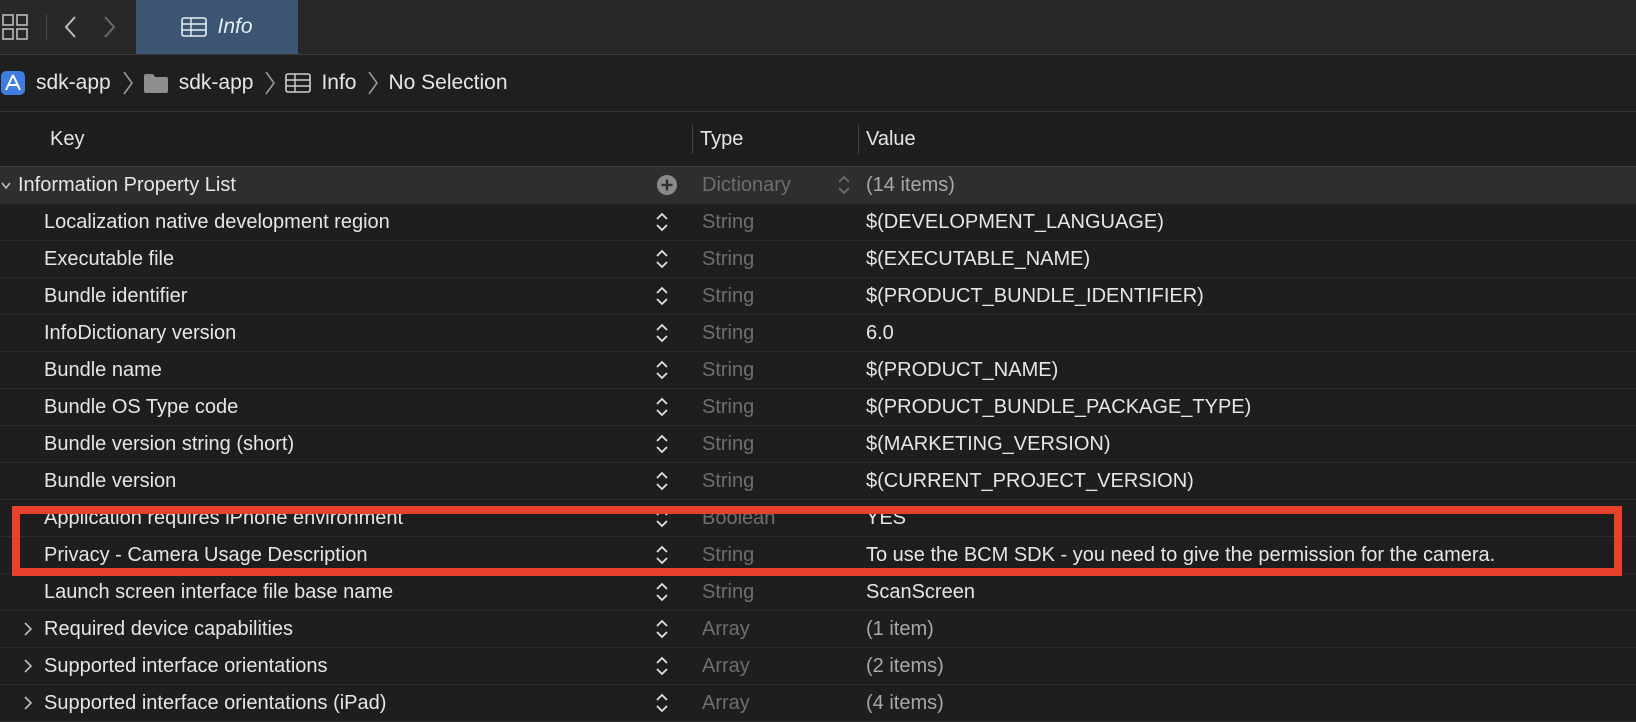  Describe the element at coordinates (169, 629) in the screenshot. I see `row-key: Required device capabilities` at that location.